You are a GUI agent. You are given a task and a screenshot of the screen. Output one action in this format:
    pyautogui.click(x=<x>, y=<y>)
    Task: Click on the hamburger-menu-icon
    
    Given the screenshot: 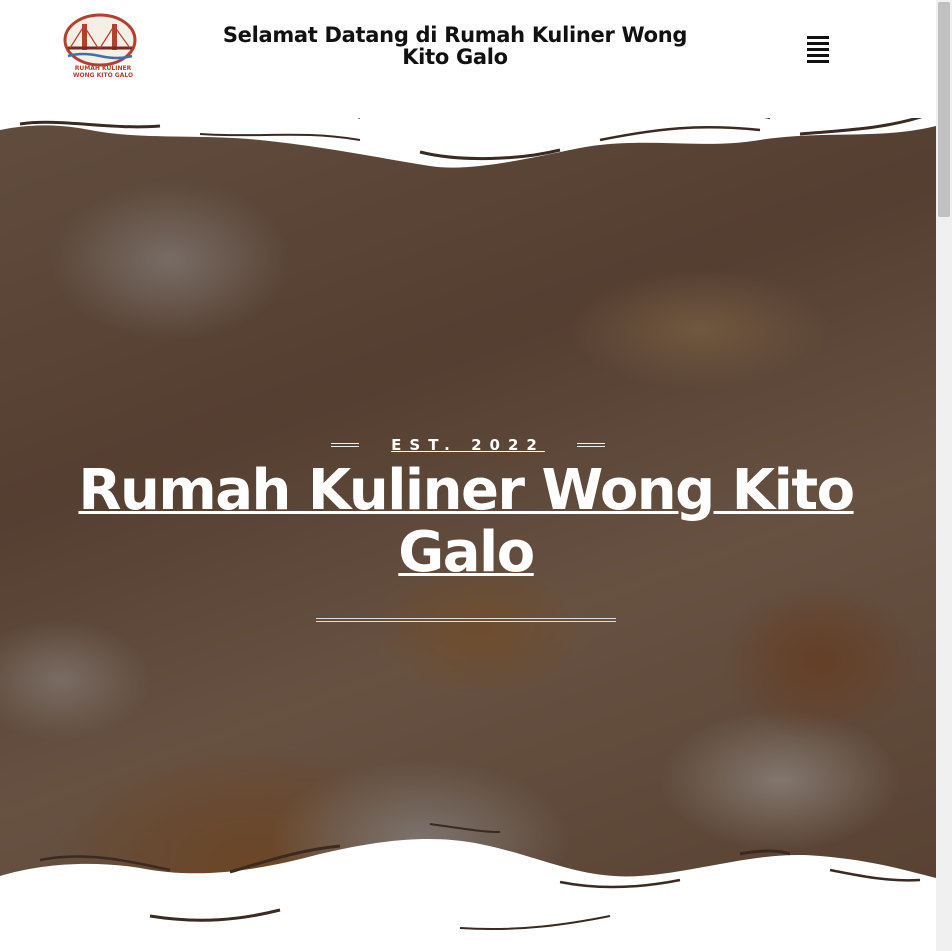 What is the action you would take?
    pyautogui.click(x=818, y=48)
    